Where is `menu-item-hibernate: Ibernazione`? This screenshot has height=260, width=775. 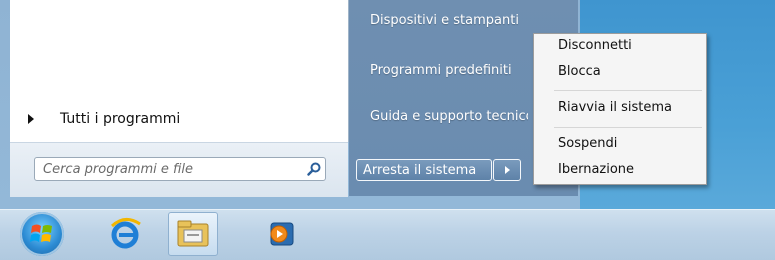 menu-item-hibernate: Ibernazione is located at coordinates (596, 169).